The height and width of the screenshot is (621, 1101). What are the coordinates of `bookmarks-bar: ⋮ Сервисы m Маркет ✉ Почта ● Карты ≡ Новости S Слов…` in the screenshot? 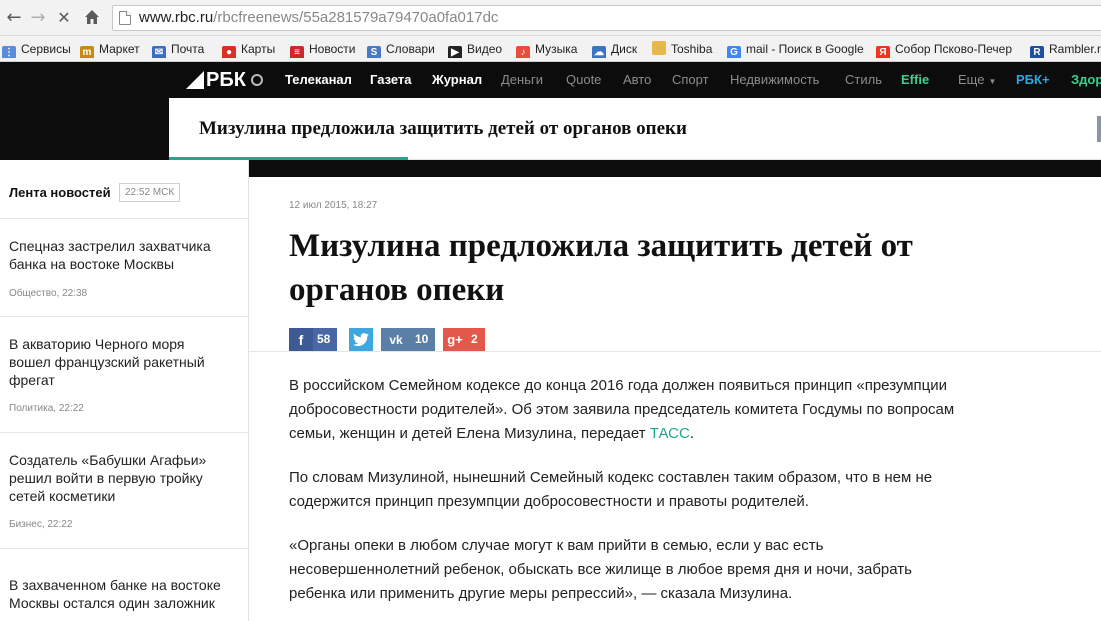 It's located at (550, 49).